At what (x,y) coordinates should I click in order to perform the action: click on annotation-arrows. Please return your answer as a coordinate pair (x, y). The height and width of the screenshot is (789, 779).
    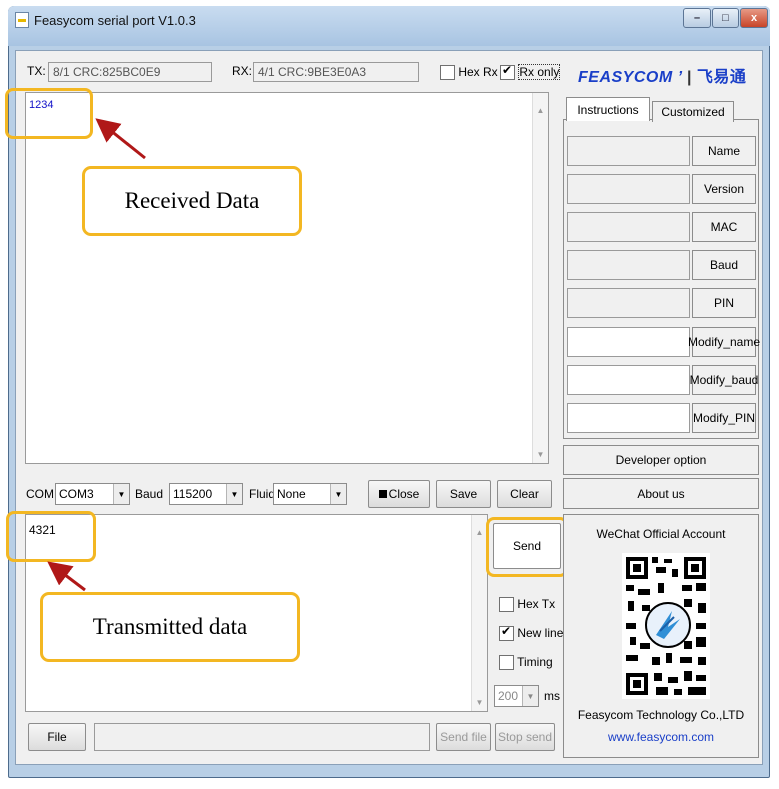
    Looking at the image, I should click on (96, 355).